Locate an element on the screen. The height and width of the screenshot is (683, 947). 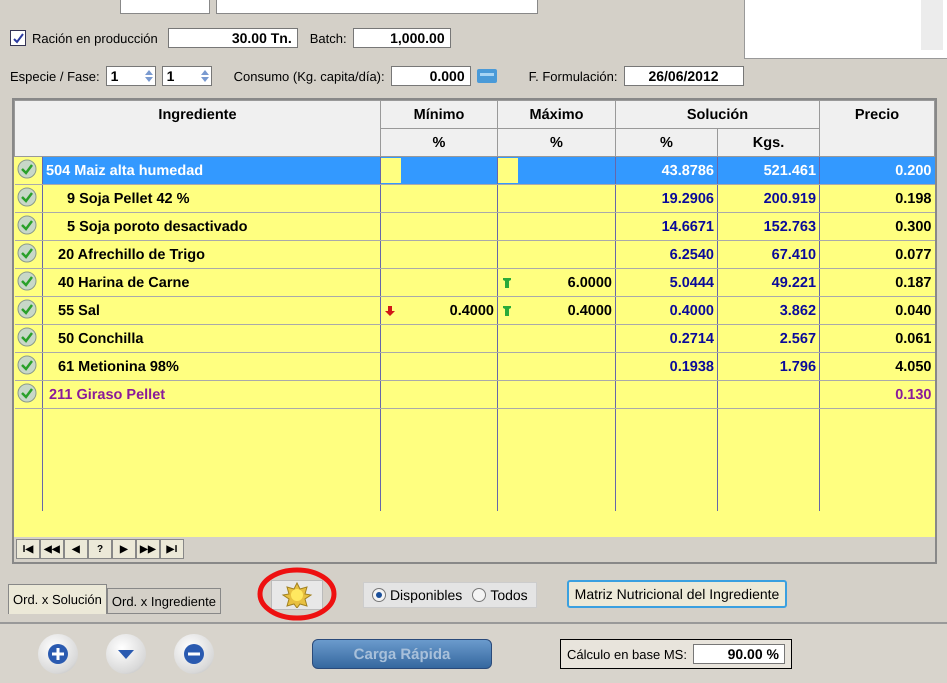
remove-button is located at coordinates (194, 654).